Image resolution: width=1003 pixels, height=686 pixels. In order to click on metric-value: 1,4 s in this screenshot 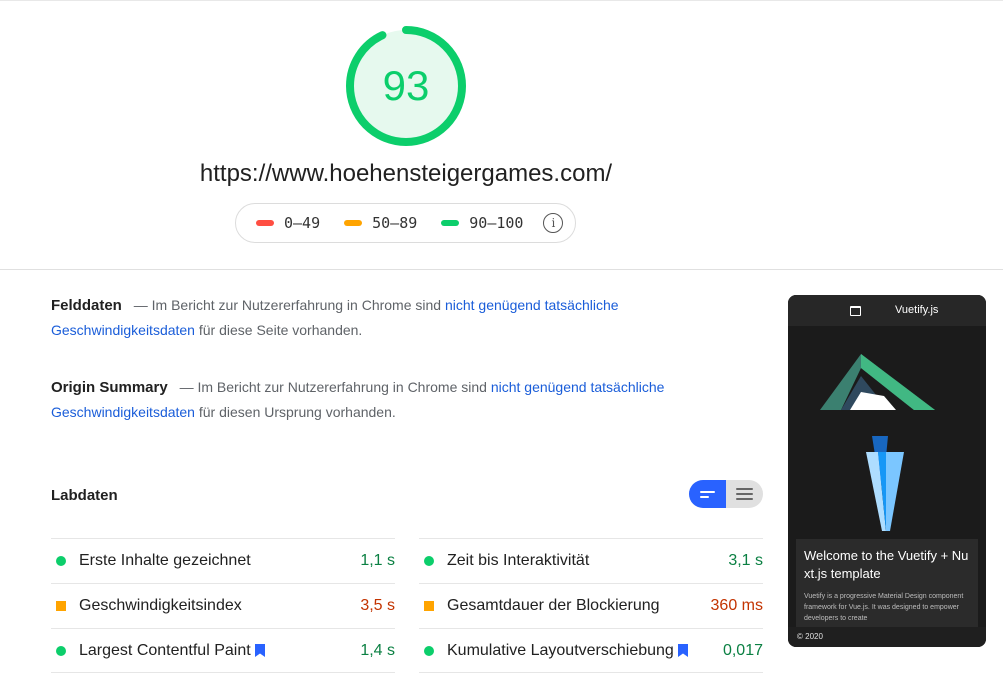, I will do `click(377, 650)`.